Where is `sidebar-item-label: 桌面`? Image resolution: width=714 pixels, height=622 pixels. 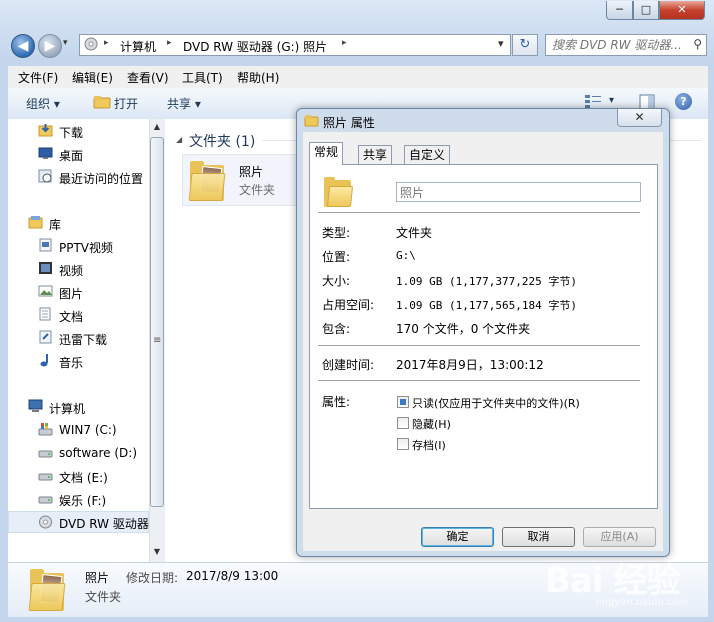 sidebar-item-label: 桌面 is located at coordinates (71, 156).